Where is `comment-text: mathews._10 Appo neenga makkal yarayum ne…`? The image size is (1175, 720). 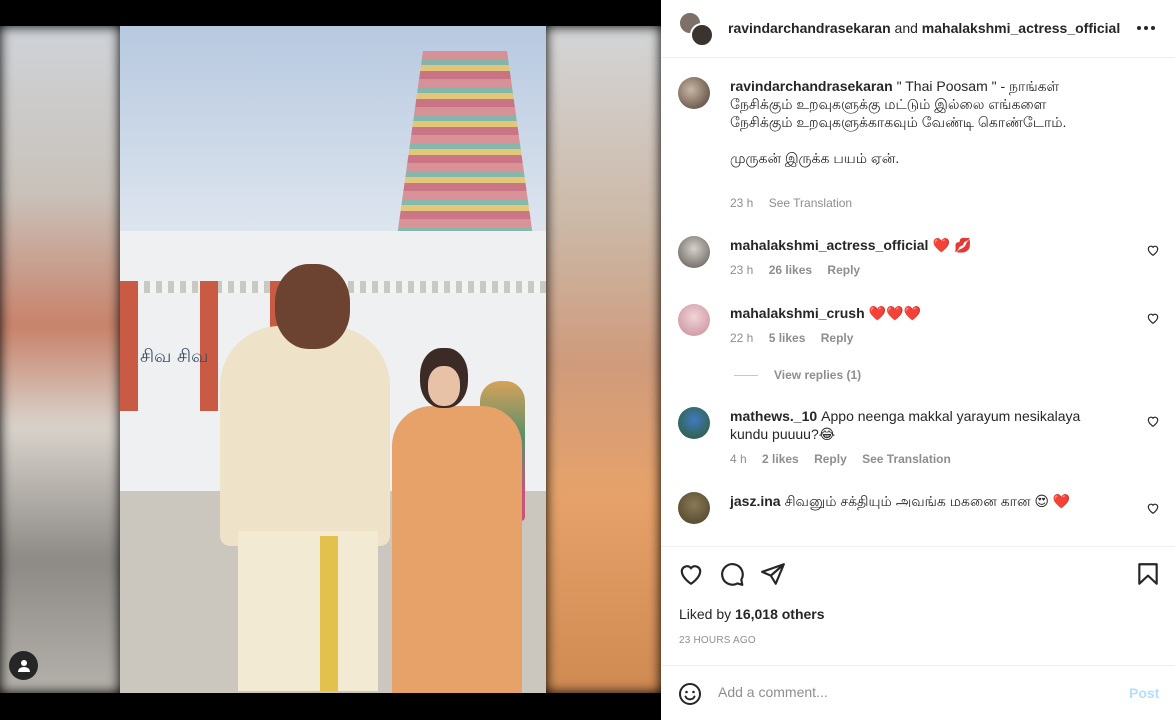 comment-text: mathews._10 Appo neenga makkal yarayum ne… is located at coordinates (920, 425).